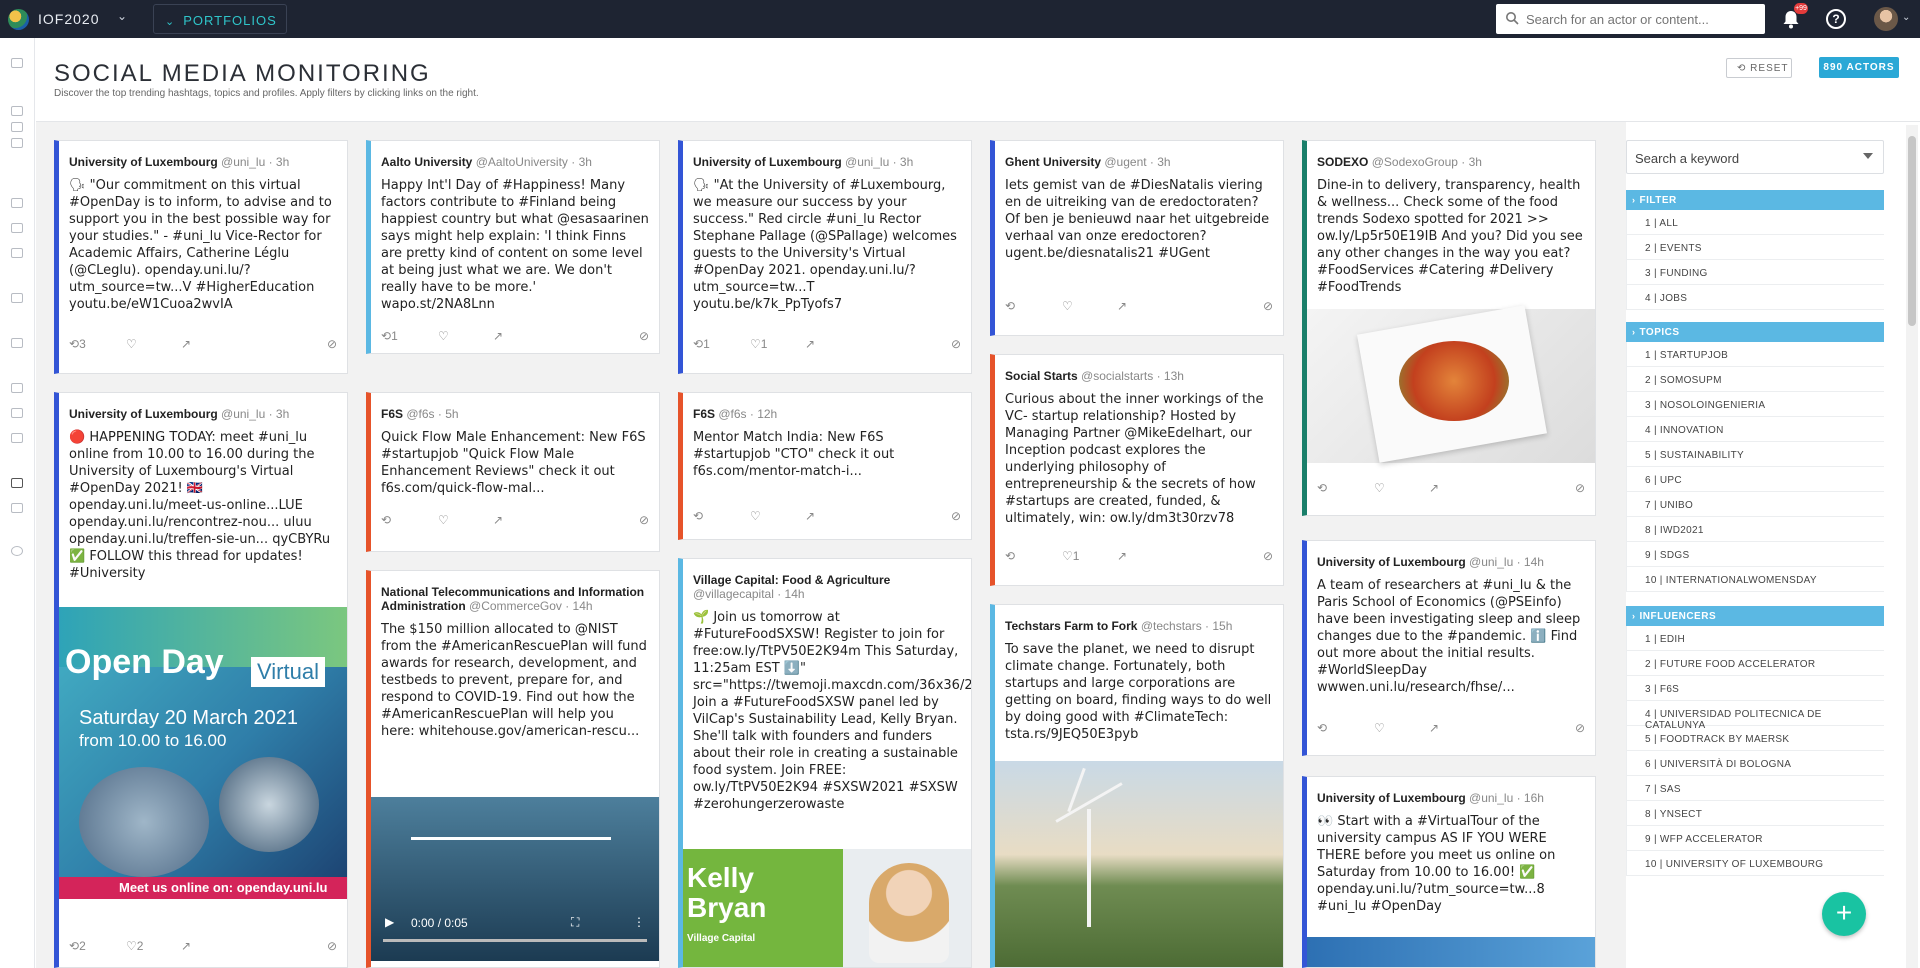 This screenshot has height=968, width=1920. I want to click on tweet-author: Village Capital: Food & Agriculture, so click(791, 580).